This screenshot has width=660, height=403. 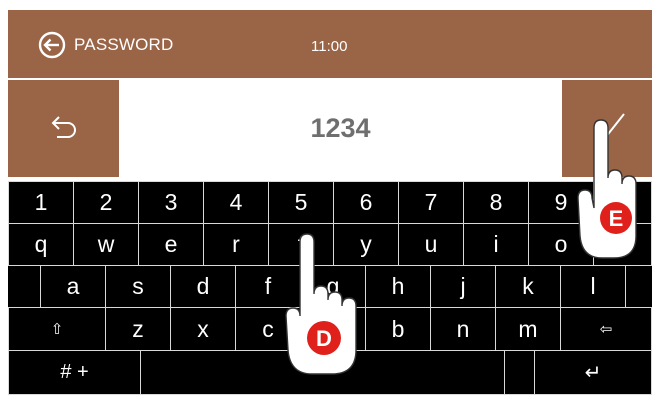 I want to click on key-p: p, so click(x=622, y=244).